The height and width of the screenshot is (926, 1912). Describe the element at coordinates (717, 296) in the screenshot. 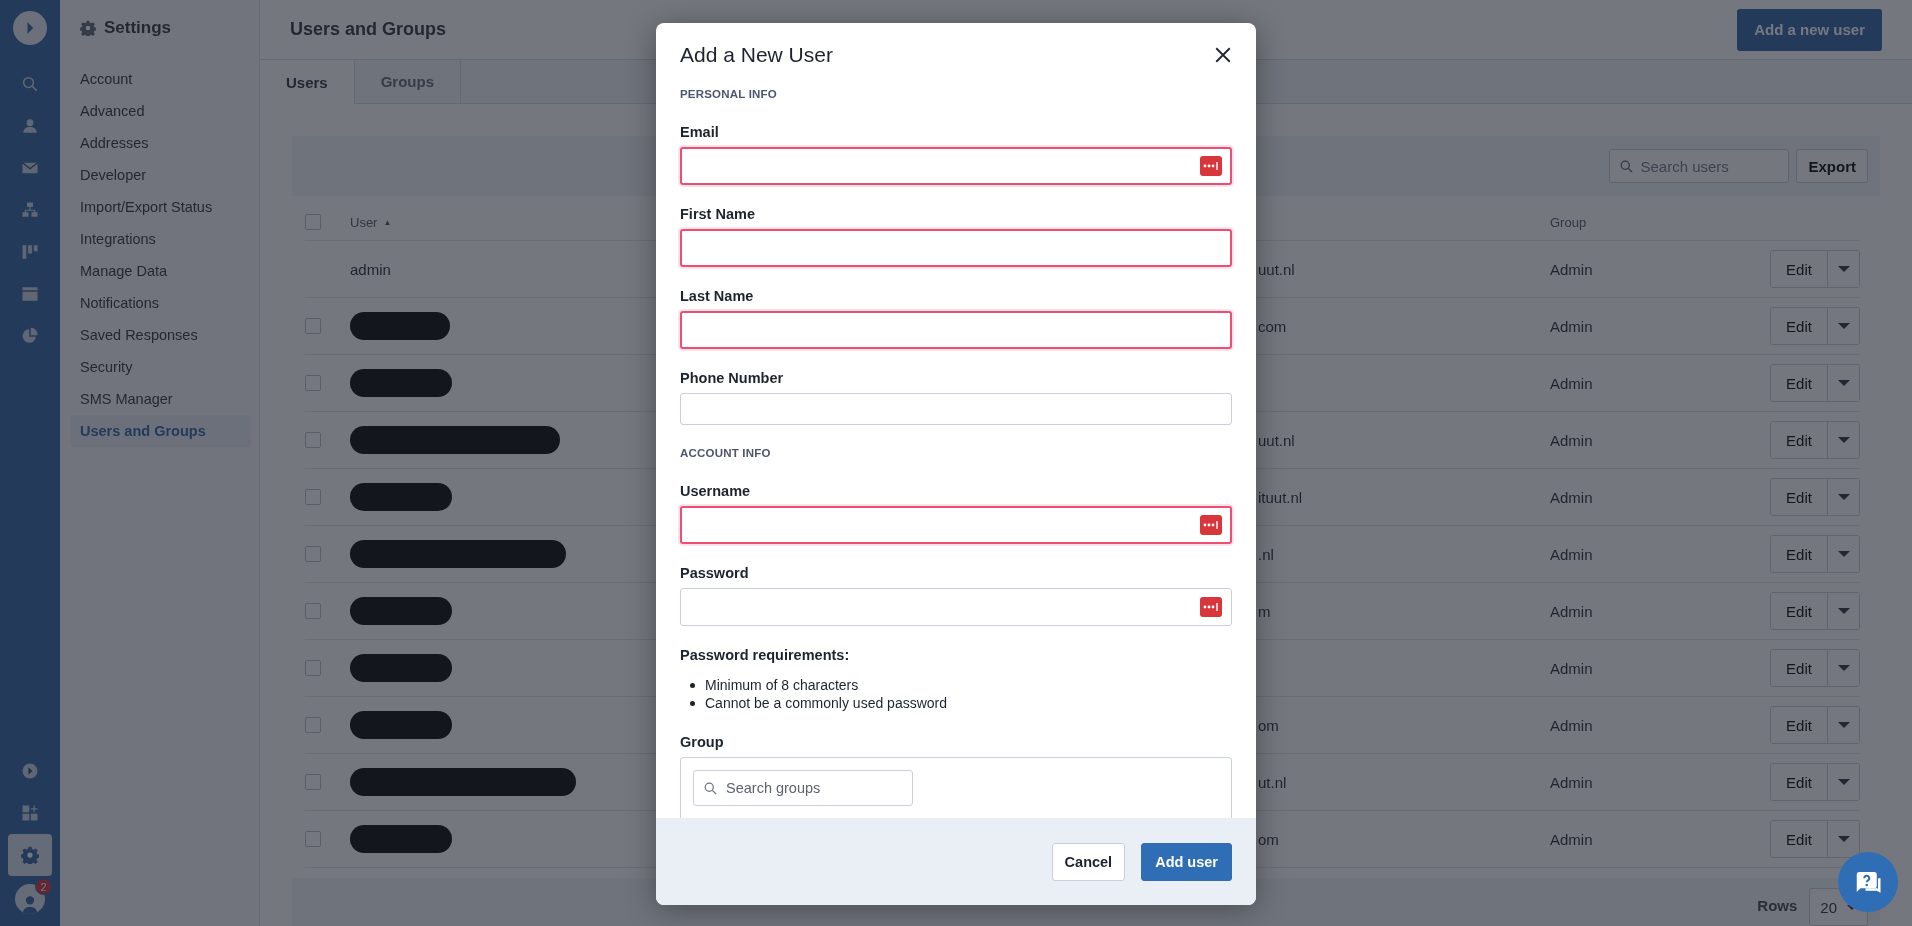

I see `field-label: Last Name` at that location.